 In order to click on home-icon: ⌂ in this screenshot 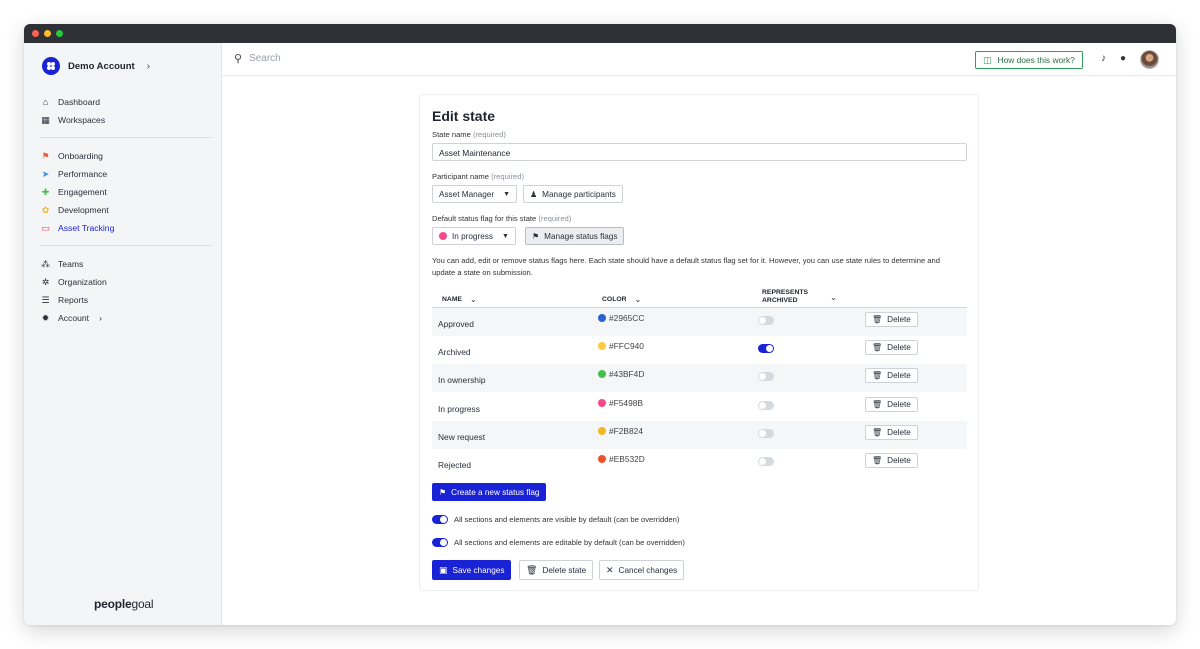, I will do `click(45, 101)`.